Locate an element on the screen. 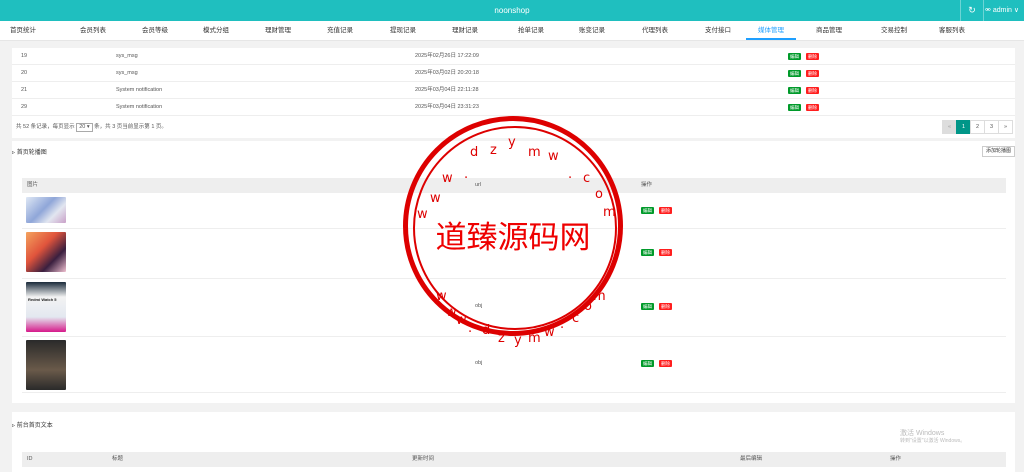 The width and height of the screenshot is (1024, 472). user-menu: ⚮ admin ∨ is located at coordinates (1002, 10).